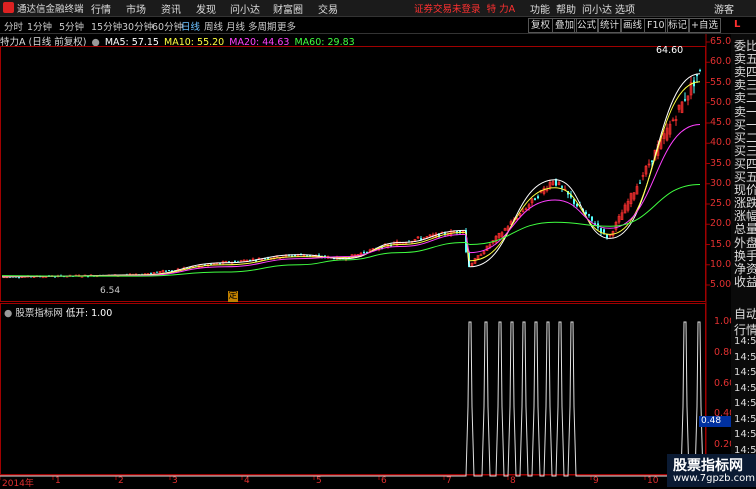 Image resolution: width=756 pixels, height=489 pixels. What do you see at coordinates (745, 281) in the screenshot?
I see `quote-label: 收益` at bounding box center [745, 281].